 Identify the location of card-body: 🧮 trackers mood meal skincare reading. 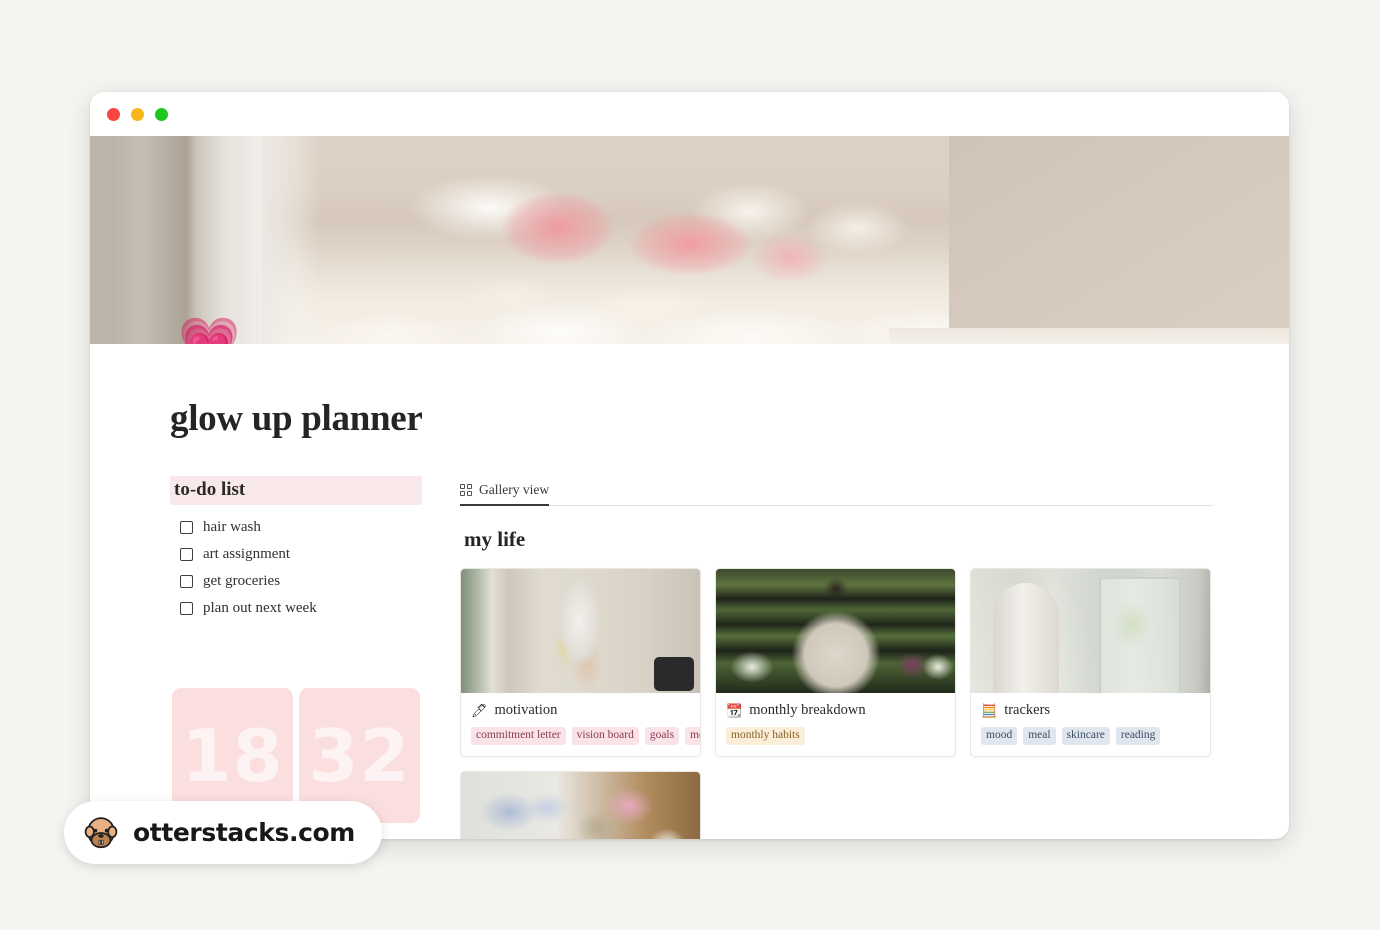
(1090, 724).